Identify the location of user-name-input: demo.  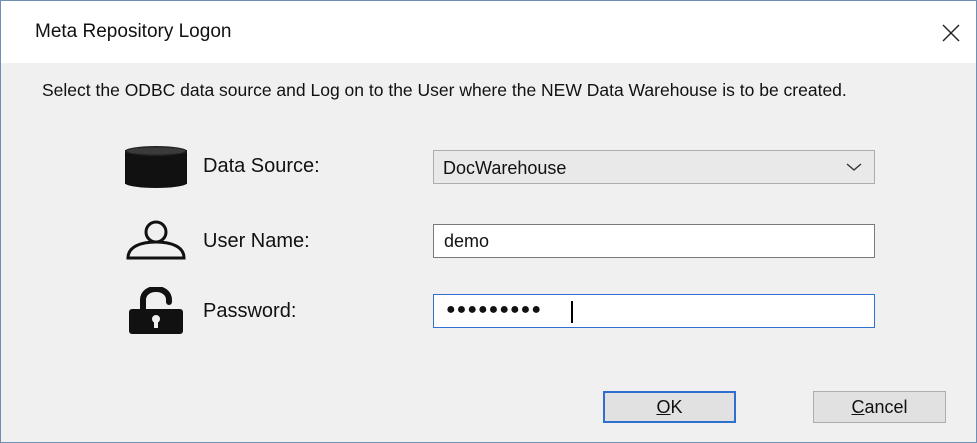
(654, 241).